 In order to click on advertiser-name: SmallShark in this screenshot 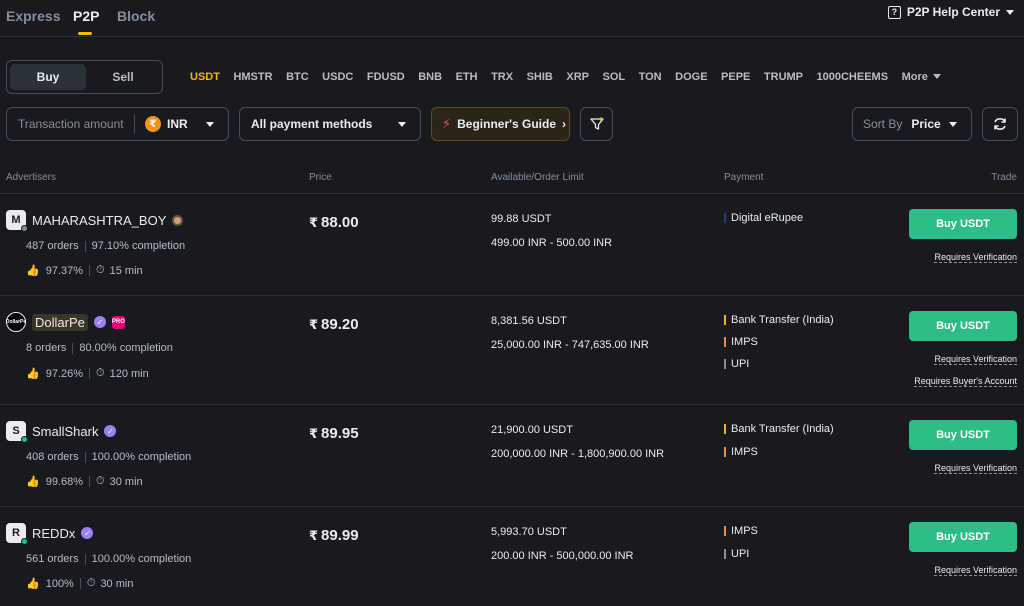, I will do `click(65, 431)`.